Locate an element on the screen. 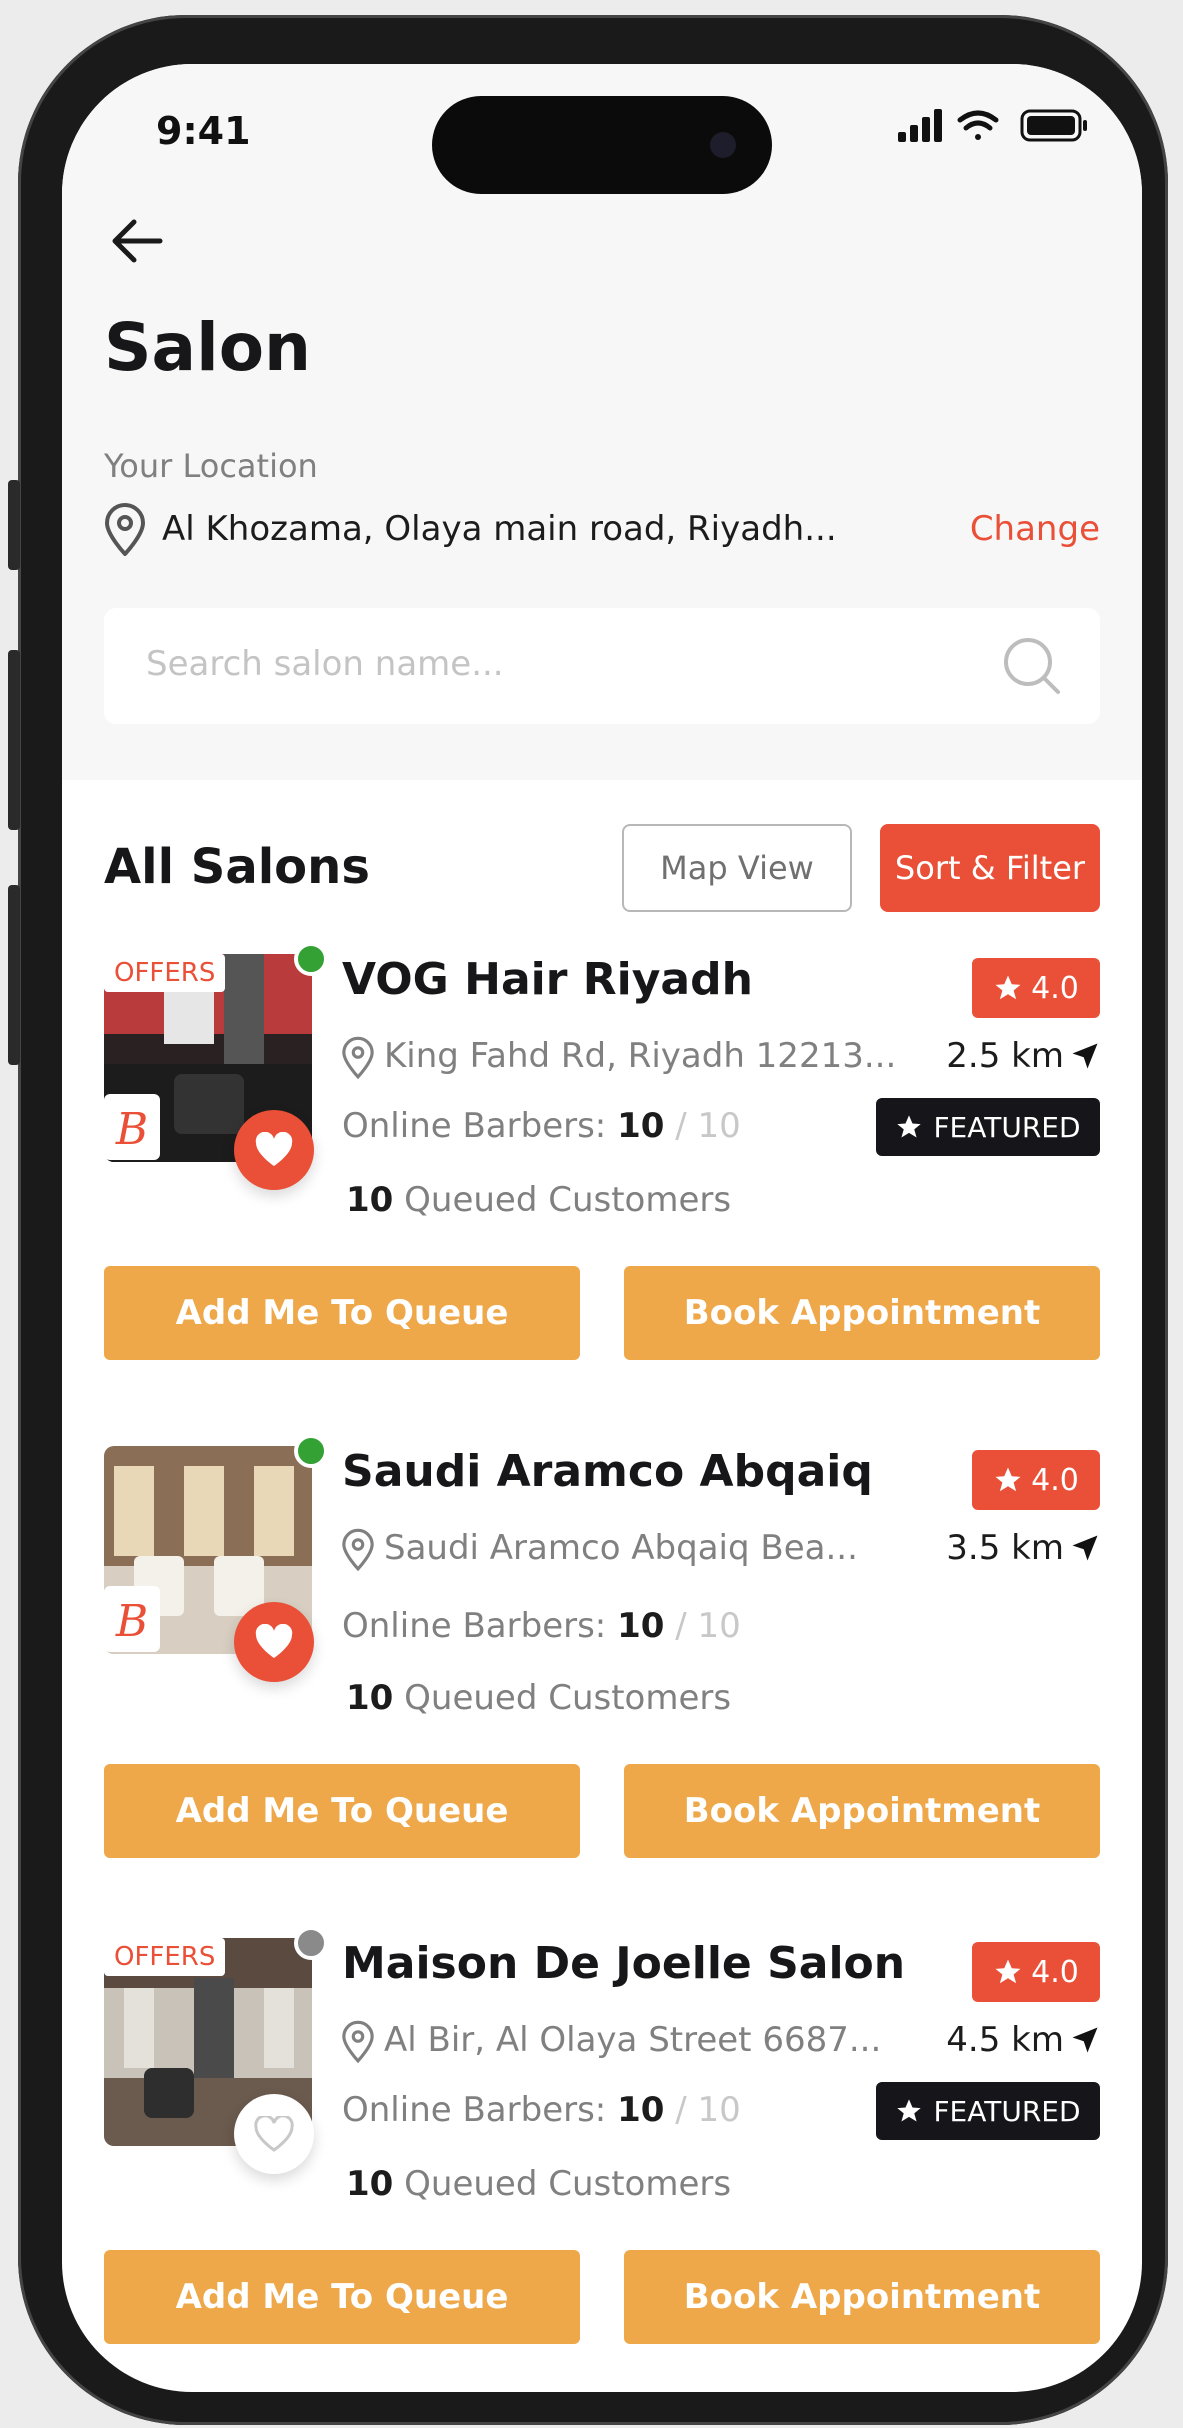 The image size is (1183, 2428). arrow-left-icon is located at coordinates (137, 241).